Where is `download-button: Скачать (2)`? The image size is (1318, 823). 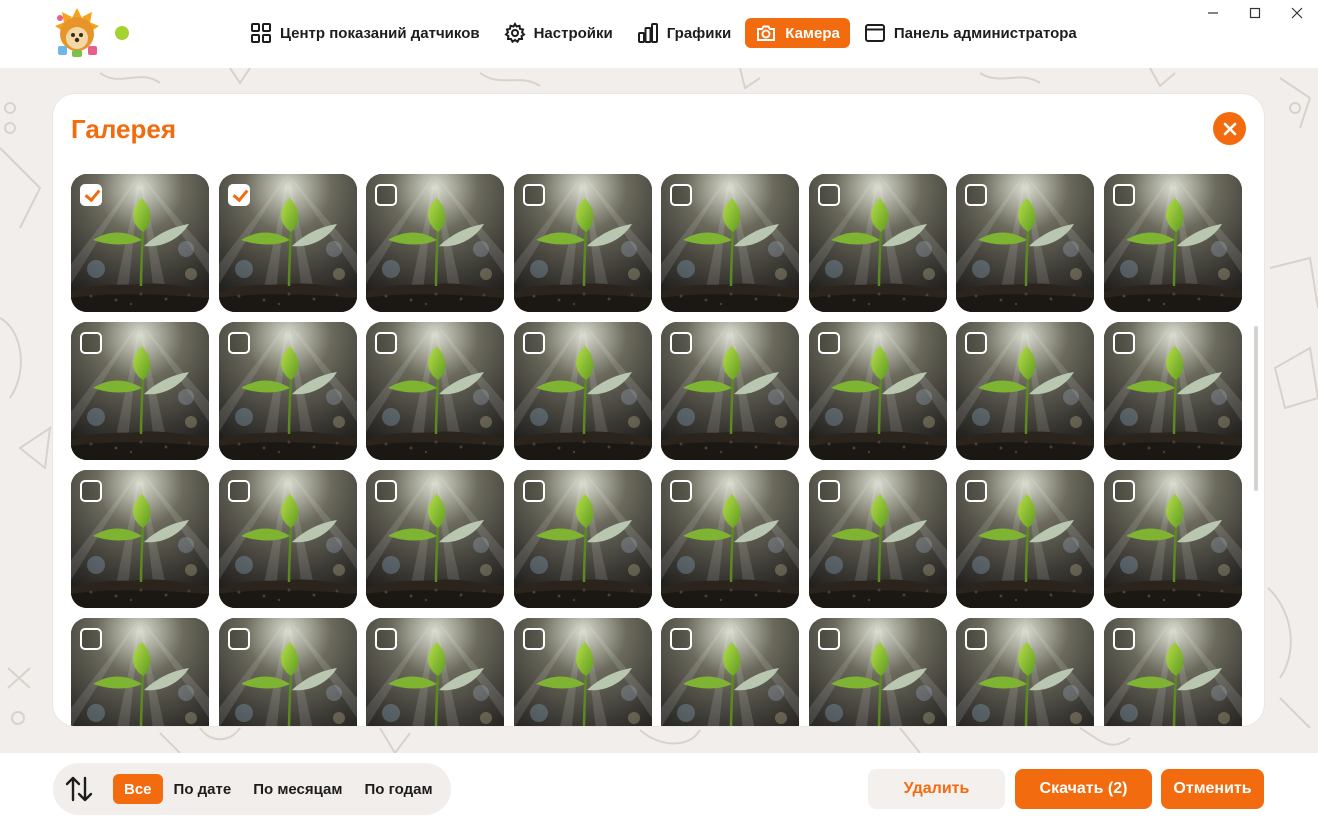 download-button: Скачать (2) is located at coordinates (1083, 789).